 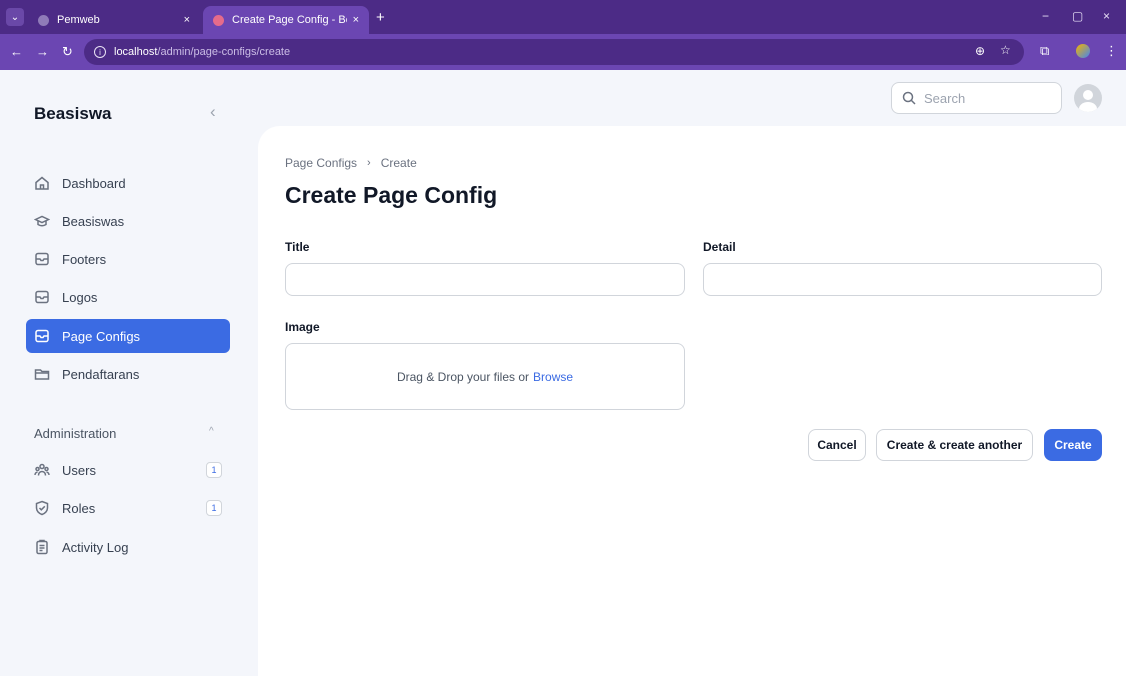 What do you see at coordinates (75, 433) in the screenshot?
I see `administration-group-title: Administration` at bounding box center [75, 433].